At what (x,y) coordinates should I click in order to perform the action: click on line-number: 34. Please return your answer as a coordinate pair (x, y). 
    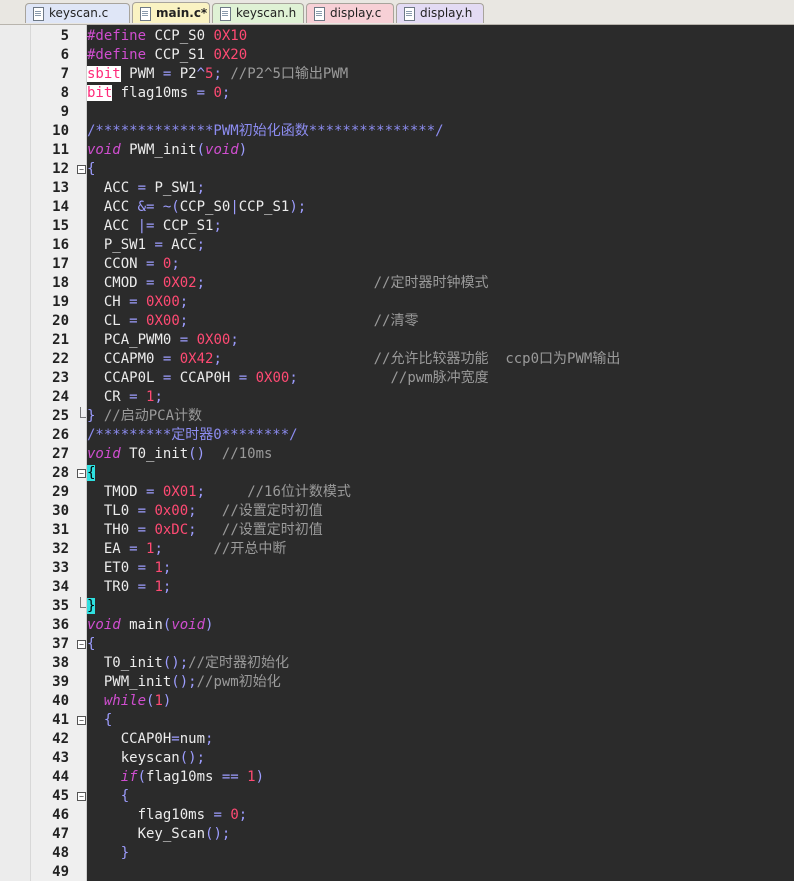
    Looking at the image, I should click on (60, 587).